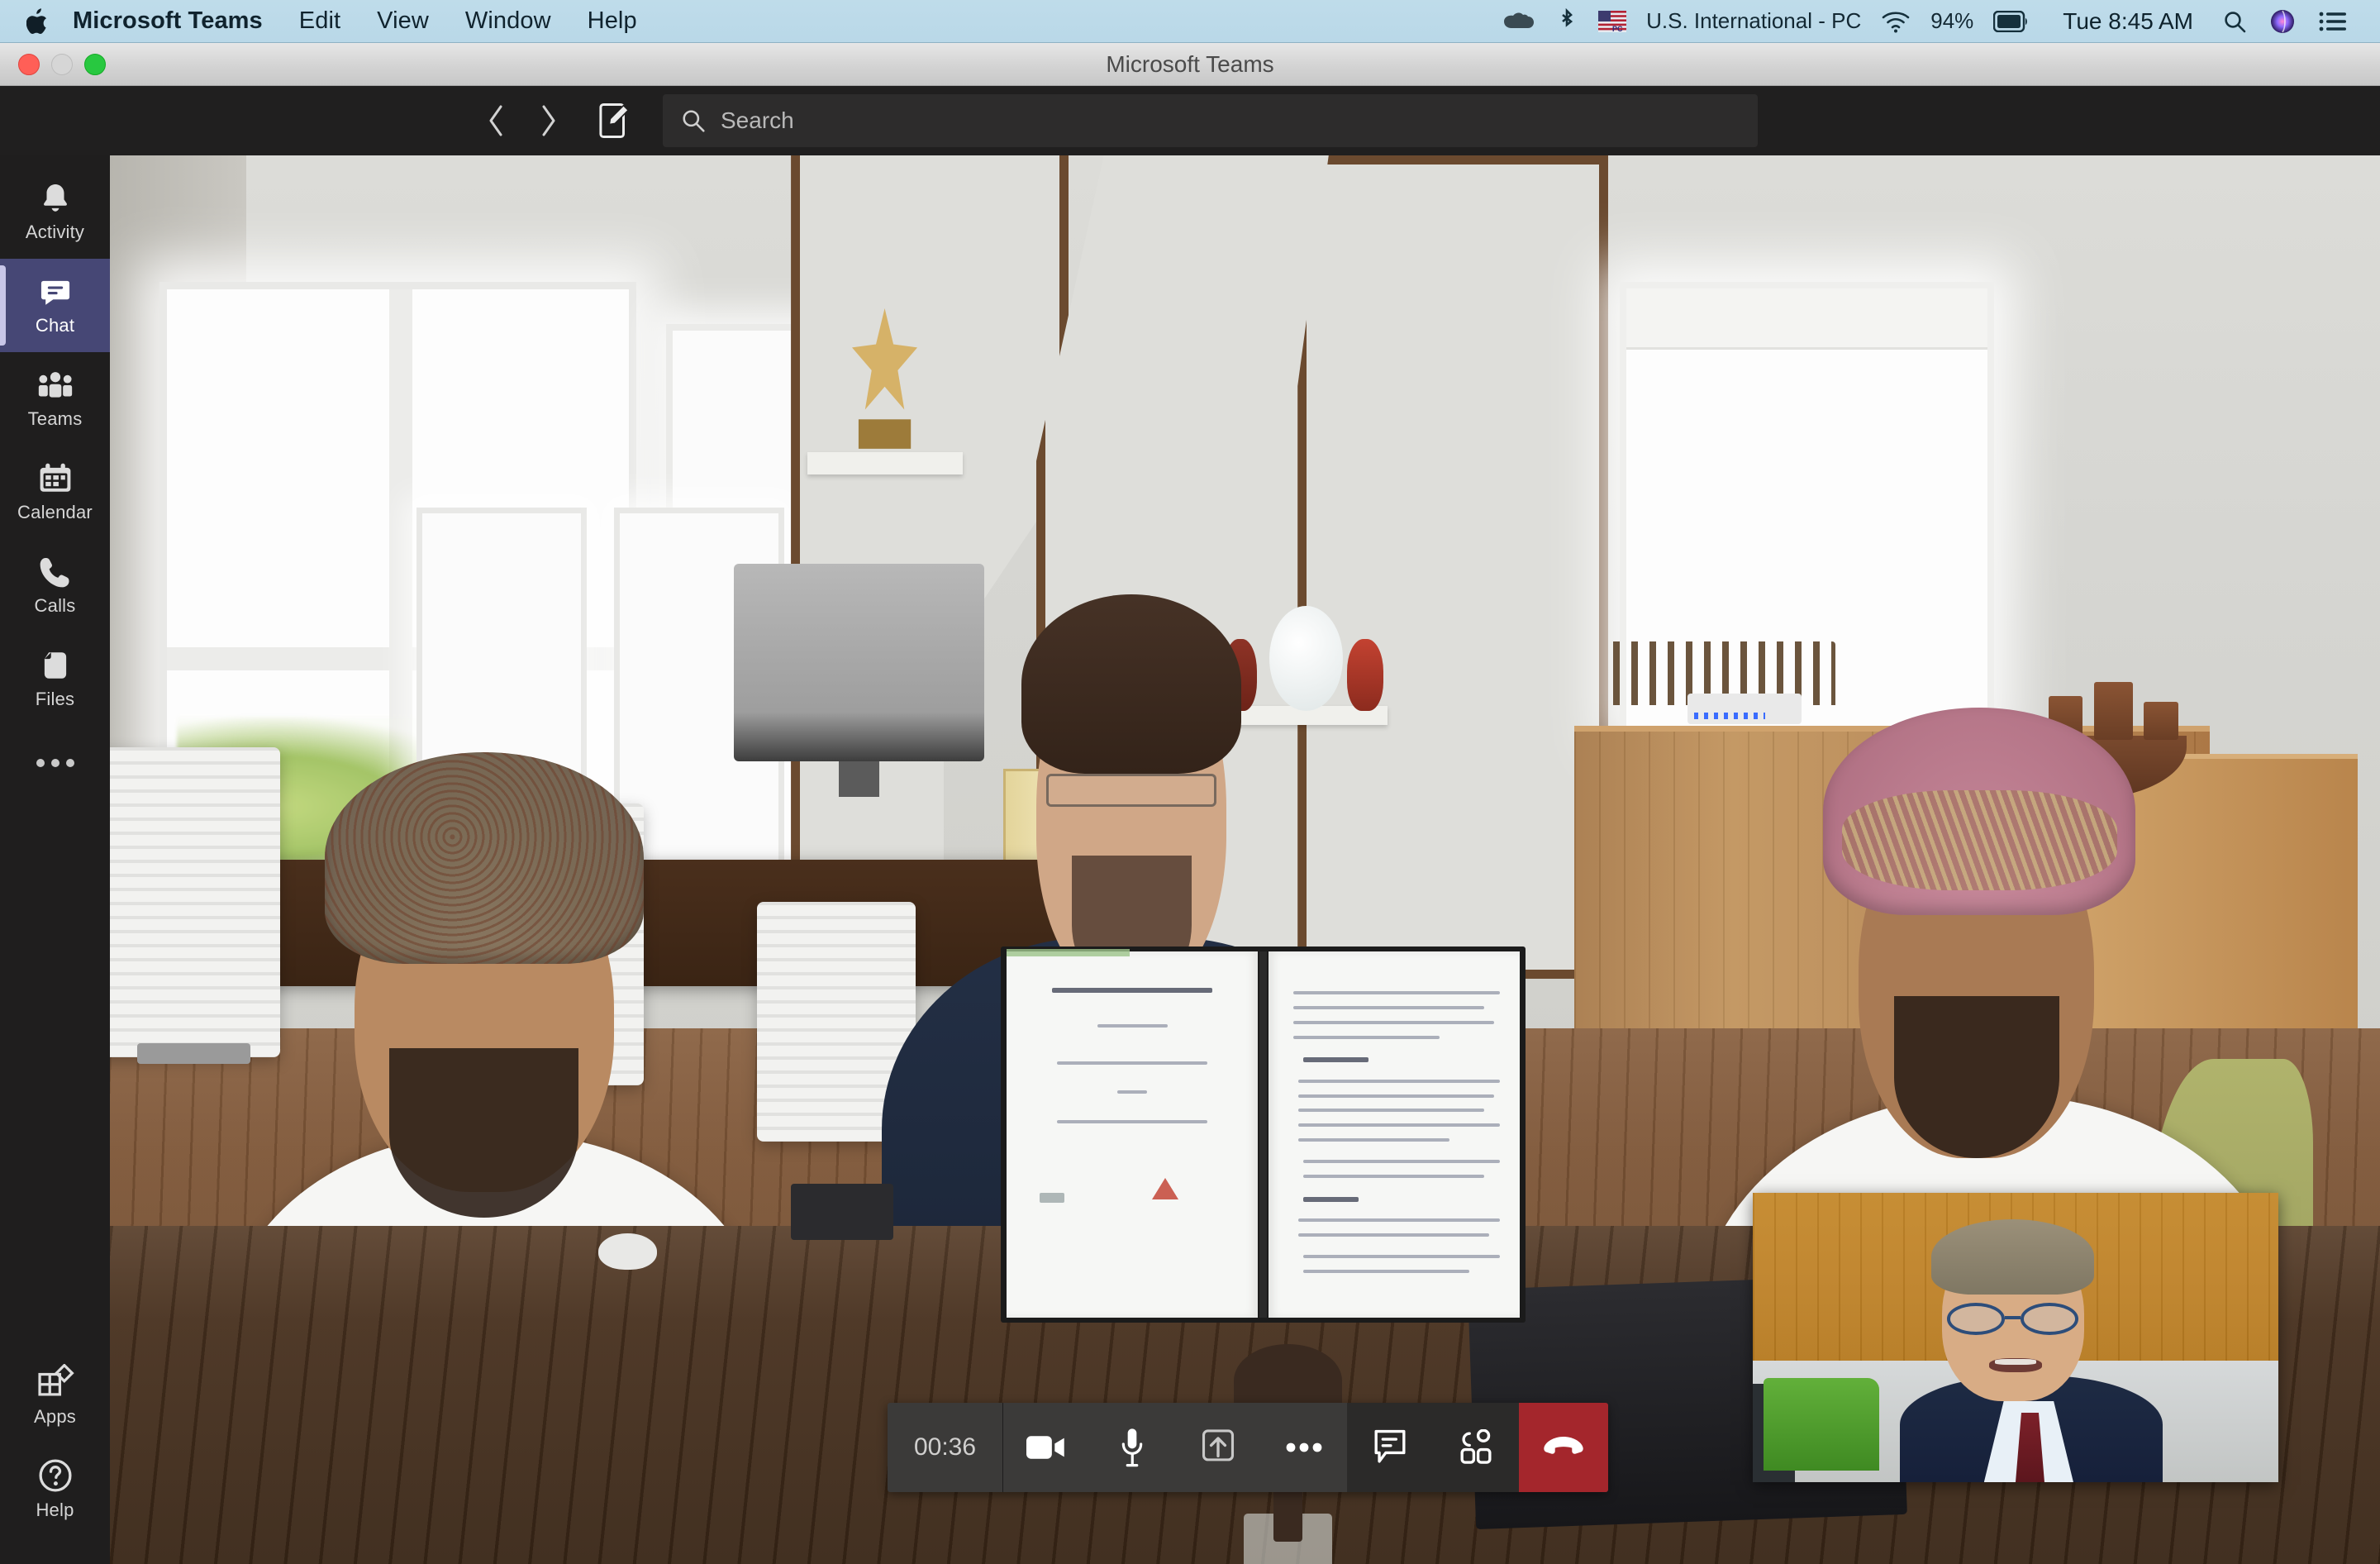 The height and width of the screenshot is (1564, 2380). Describe the element at coordinates (95, 65) in the screenshot. I see `zoom-window-button` at that location.